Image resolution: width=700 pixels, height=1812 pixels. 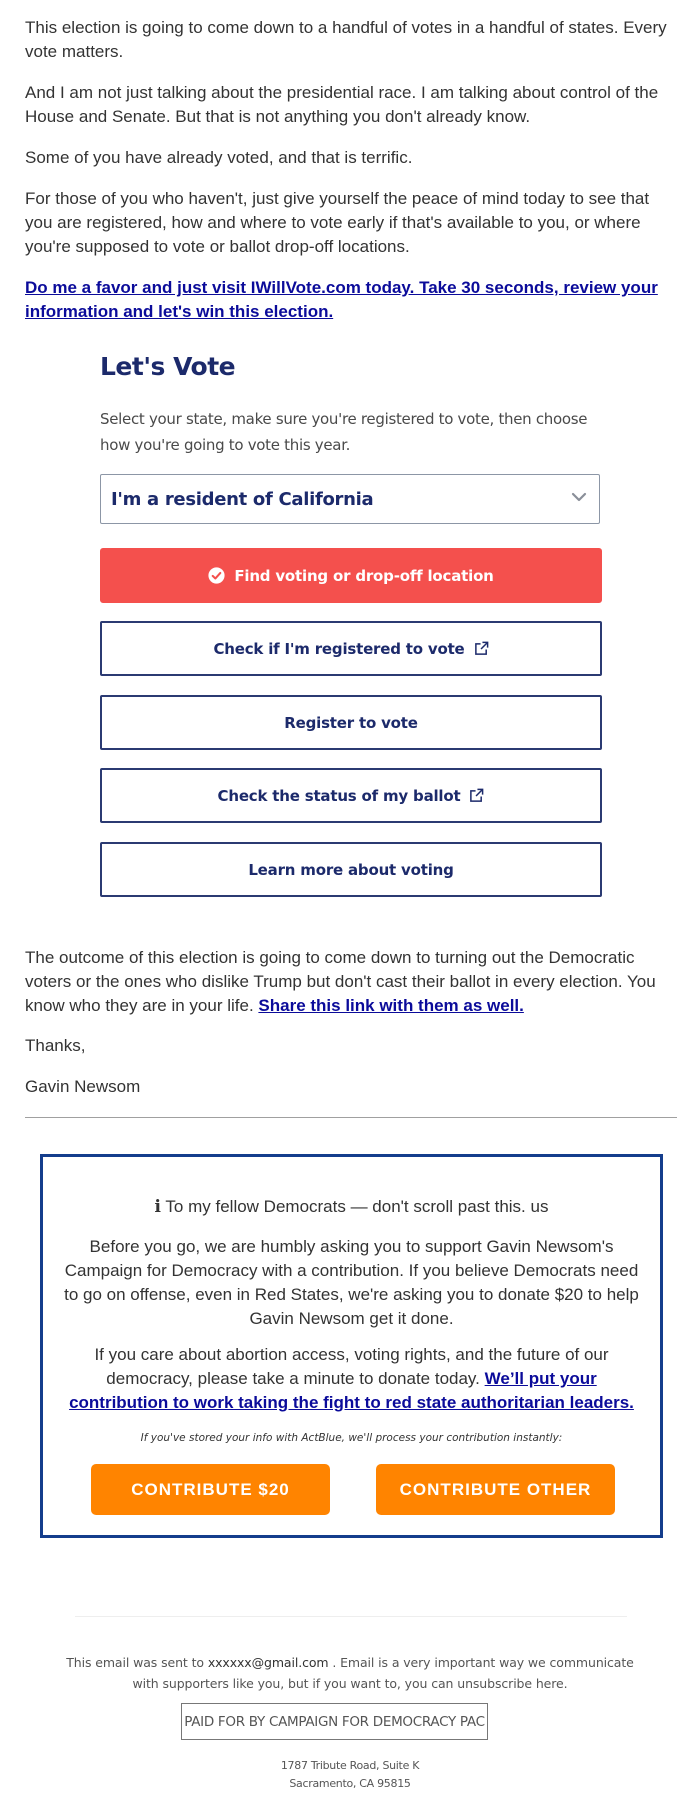 I want to click on button-label: Check if I'm registered to vote, so click(x=339, y=648).